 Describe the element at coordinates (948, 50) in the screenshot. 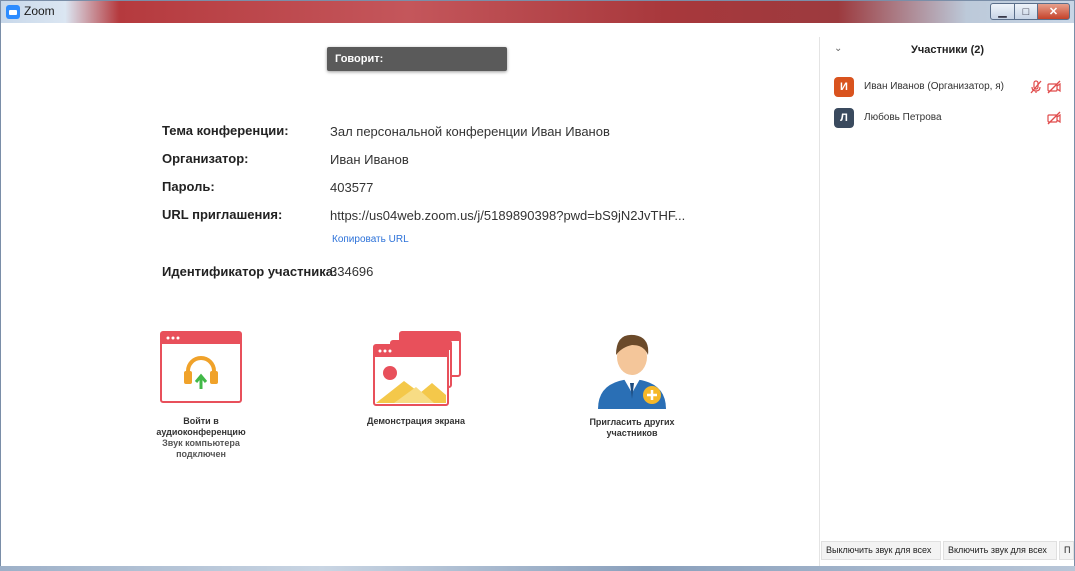

I see `participants-panel-title: Участники (2)` at that location.